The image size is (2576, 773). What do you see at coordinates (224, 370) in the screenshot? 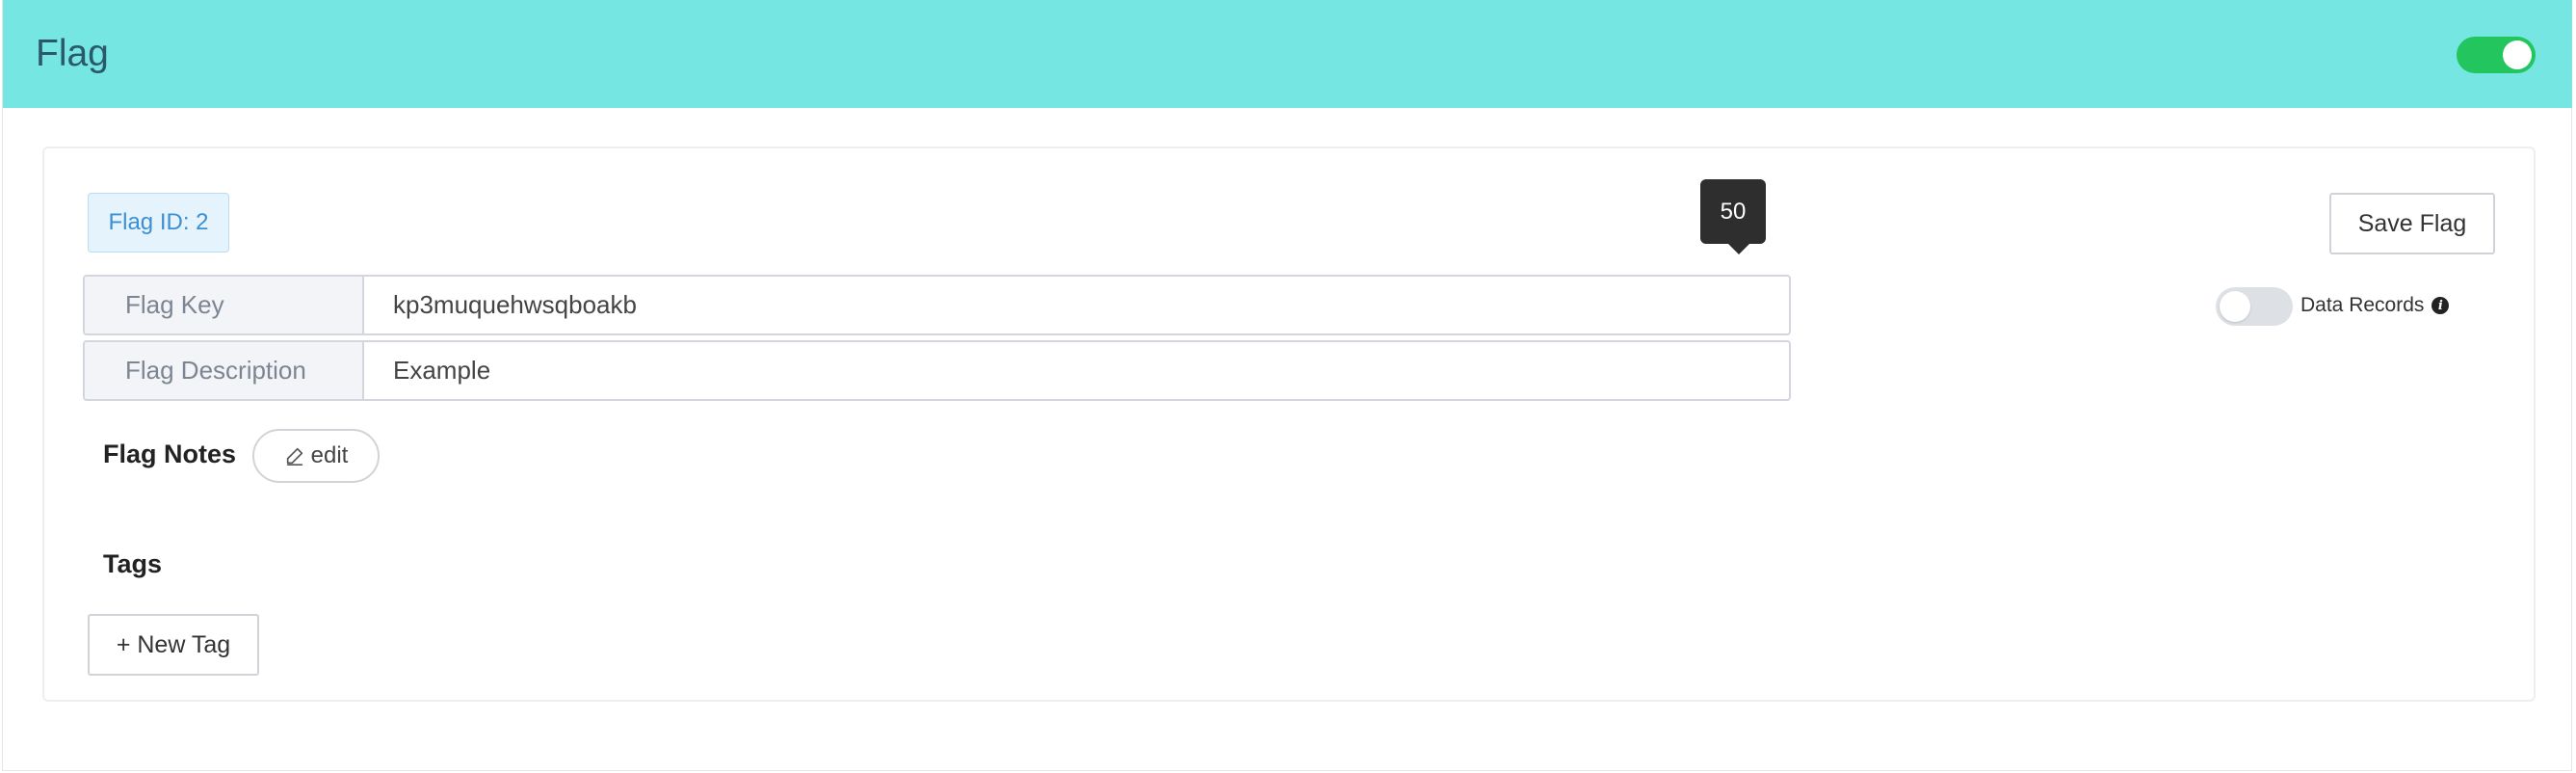
I see `flag-description-label: Flag Description` at bounding box center [224, 370].